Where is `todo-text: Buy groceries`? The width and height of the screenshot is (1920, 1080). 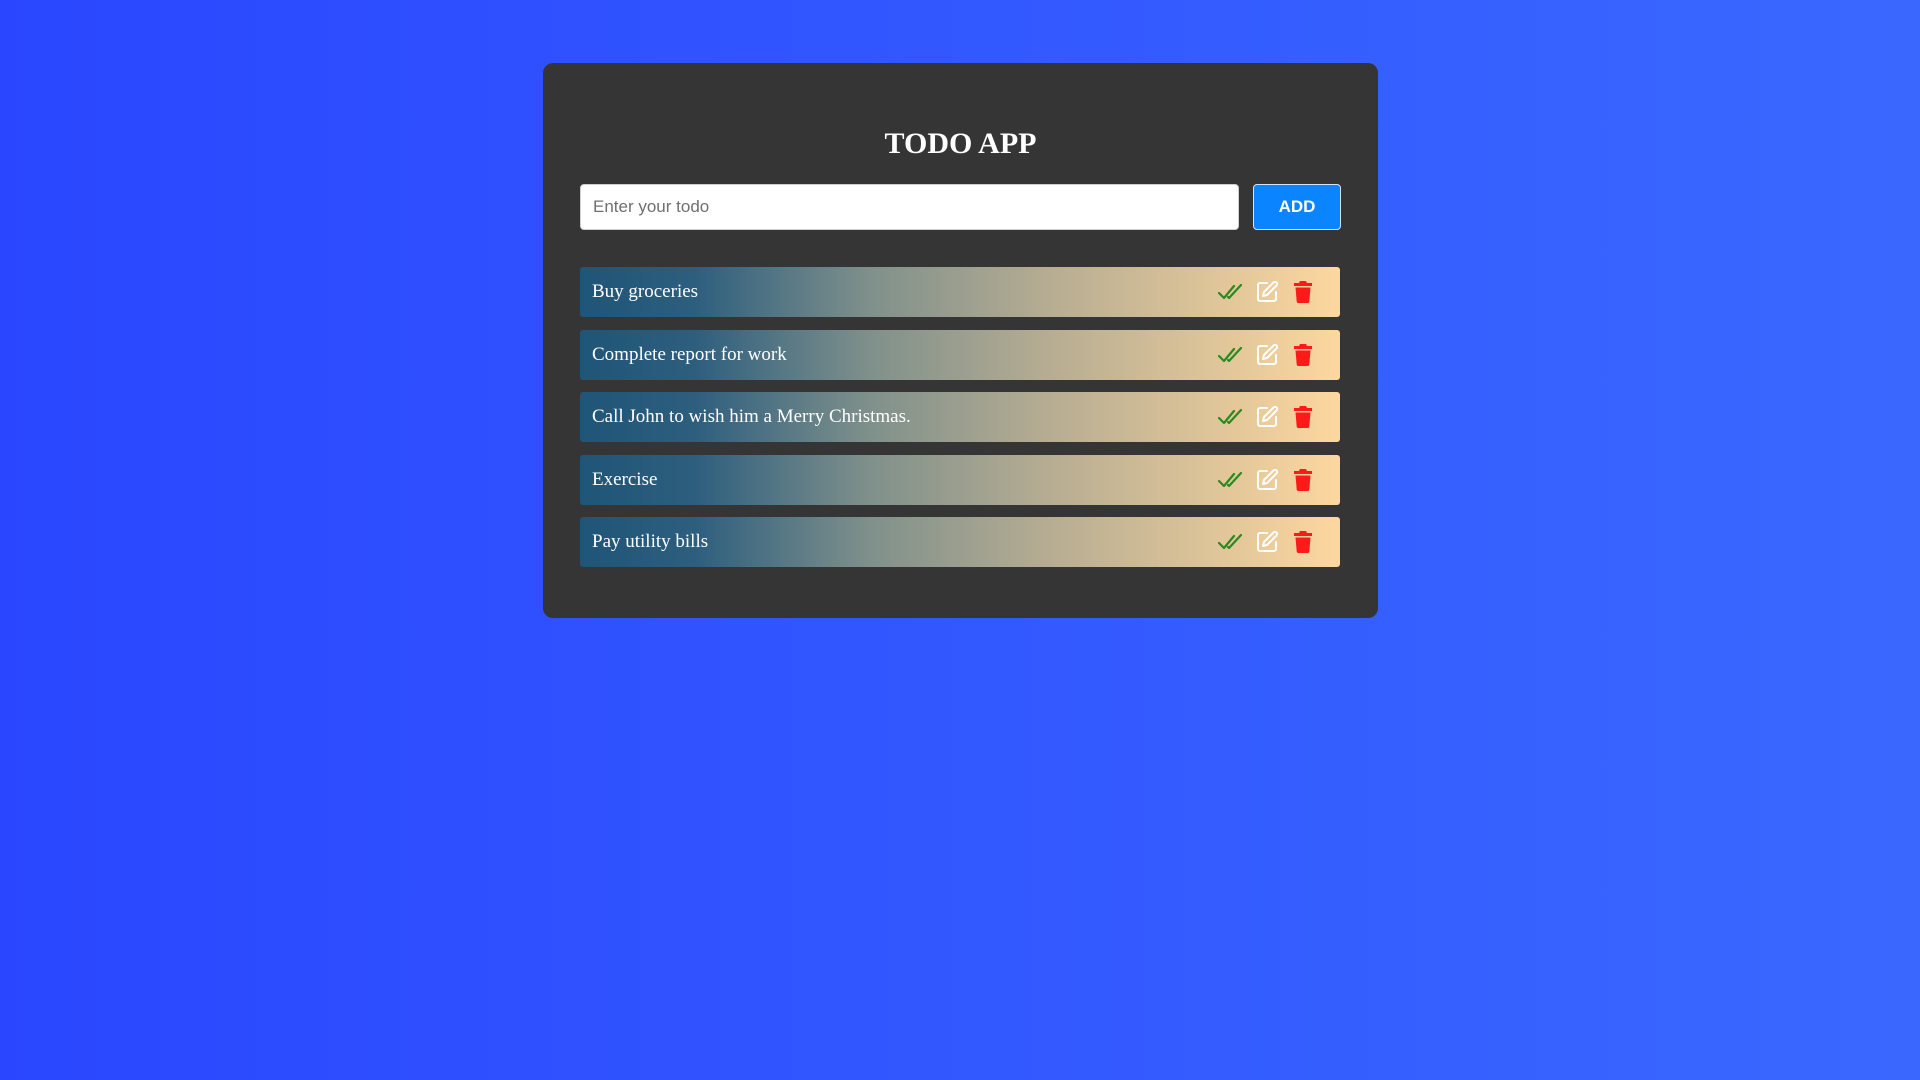 todo-text: Buy groceries is located at coordinates (645, 291).